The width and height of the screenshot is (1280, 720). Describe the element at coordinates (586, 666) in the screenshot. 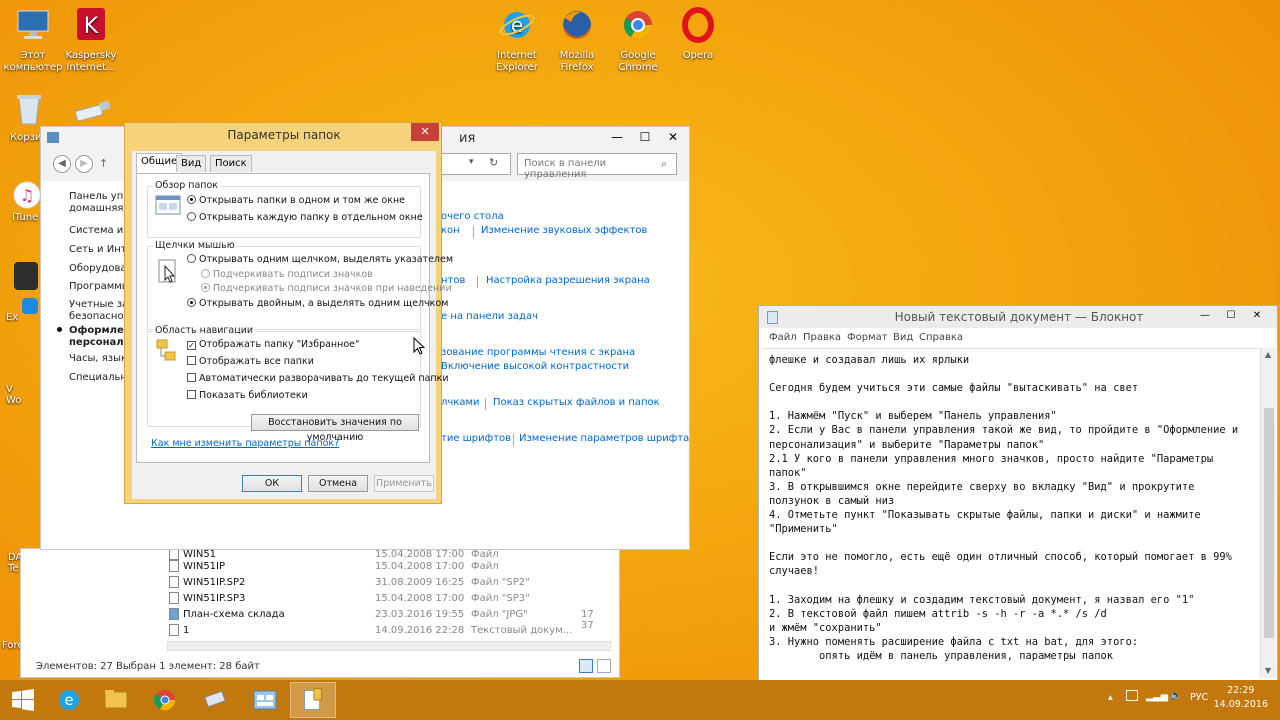

I see `details-view-icon` at that location.